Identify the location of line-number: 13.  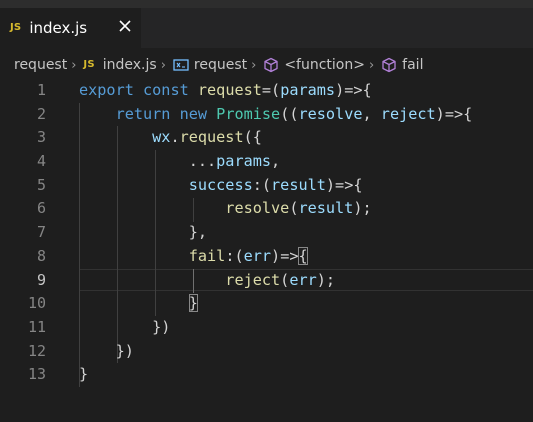
(36, 374).